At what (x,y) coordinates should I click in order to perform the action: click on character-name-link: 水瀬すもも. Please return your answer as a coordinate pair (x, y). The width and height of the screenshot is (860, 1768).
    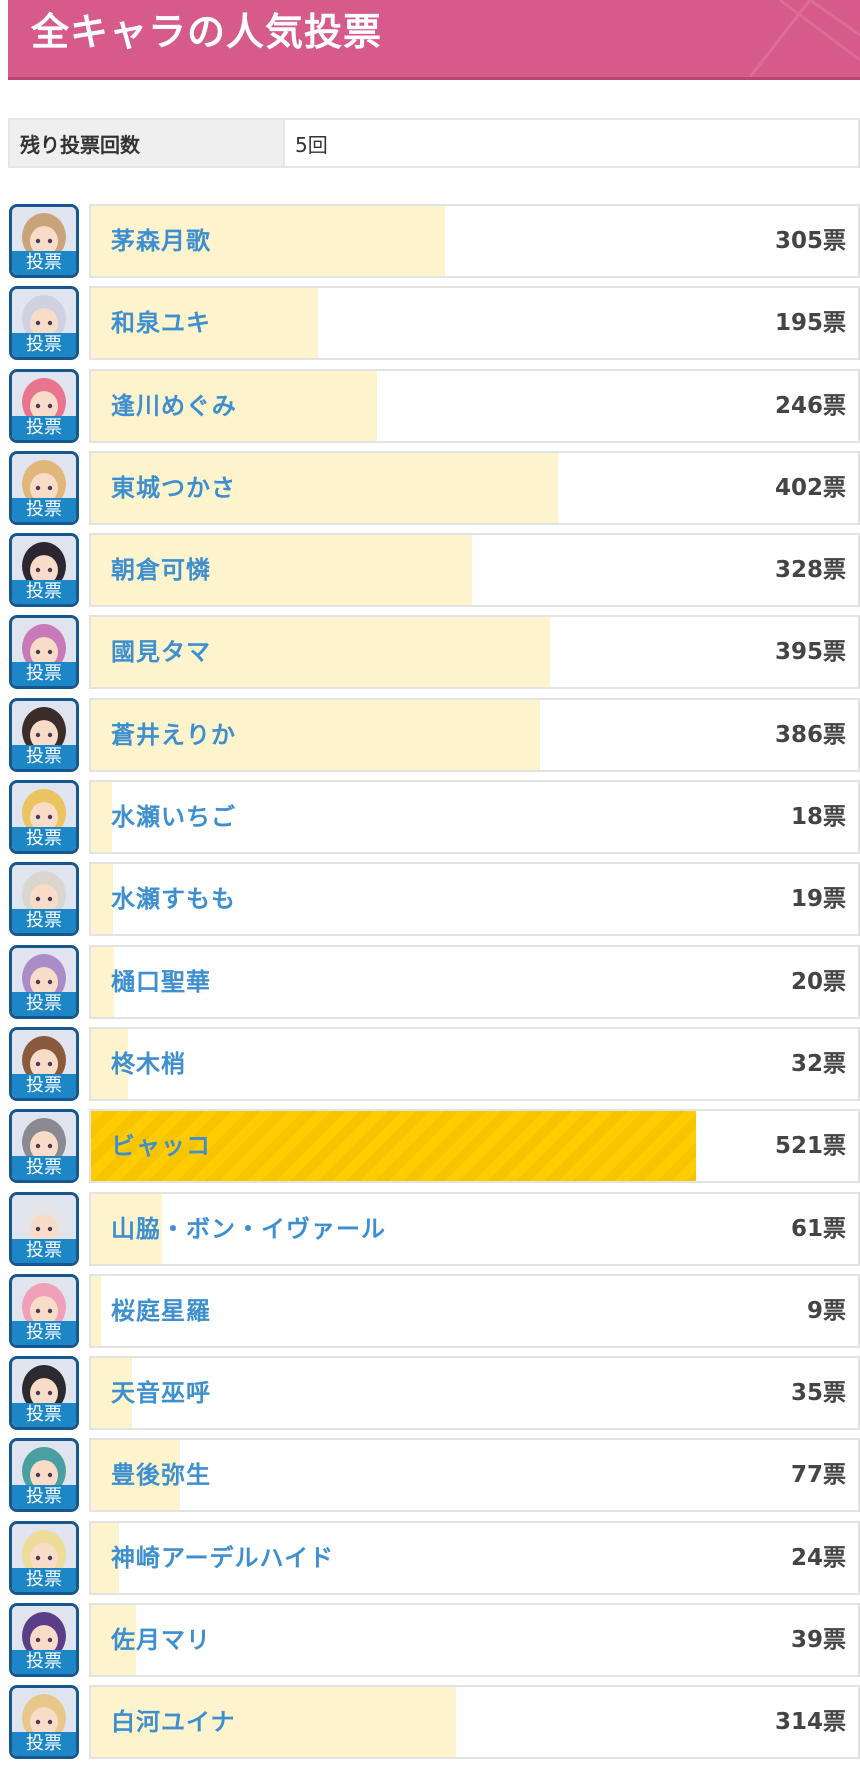
    Looking at the image, I should click on (173, 899).